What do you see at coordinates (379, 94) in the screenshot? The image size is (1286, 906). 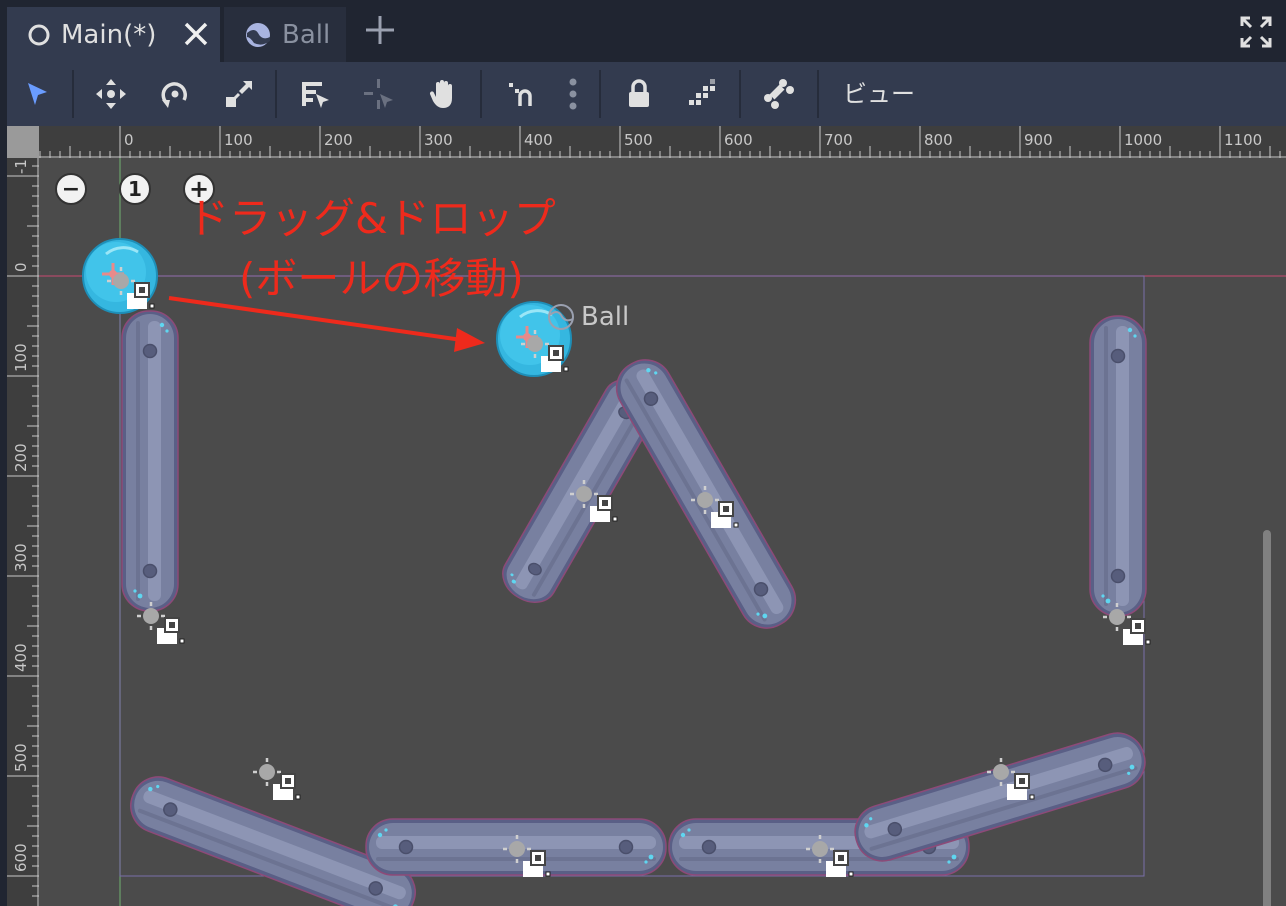 I see `pivot-tool-icon` at bounding box center [379, 94].